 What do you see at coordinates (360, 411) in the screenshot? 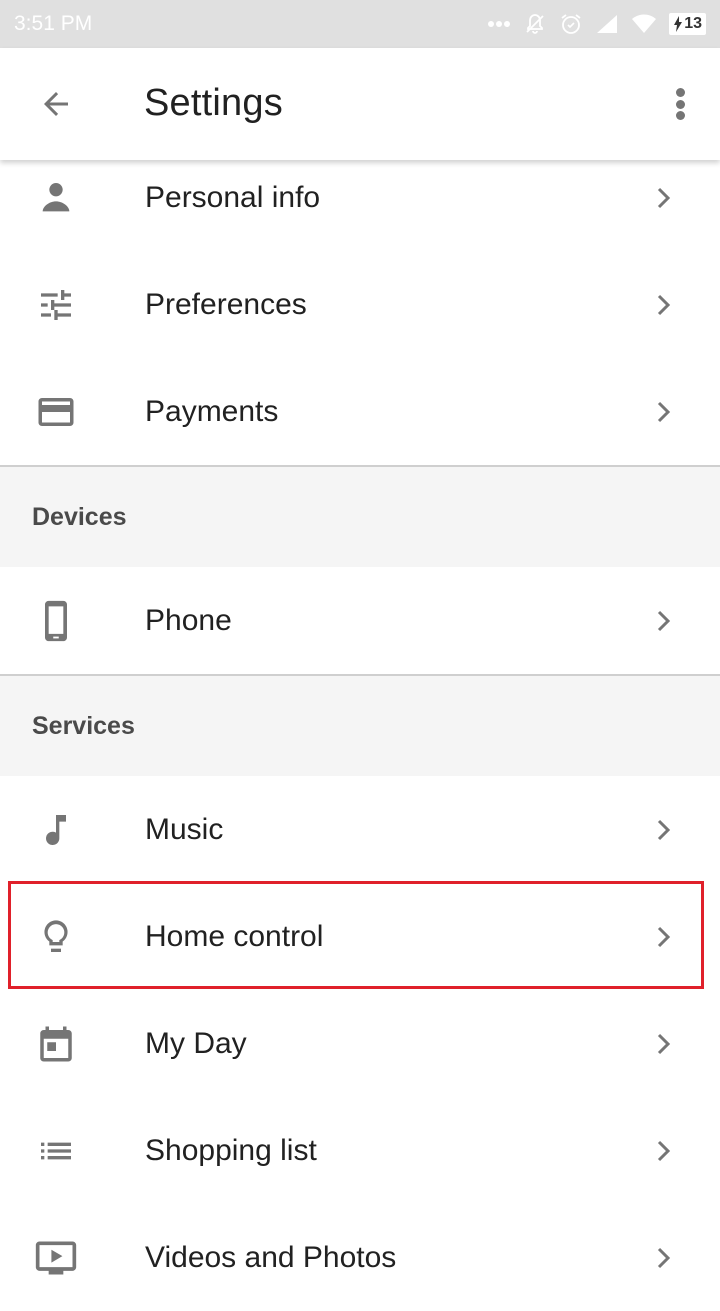
I see `settings-item-payments: Payments` at bounding box center [360, 411].